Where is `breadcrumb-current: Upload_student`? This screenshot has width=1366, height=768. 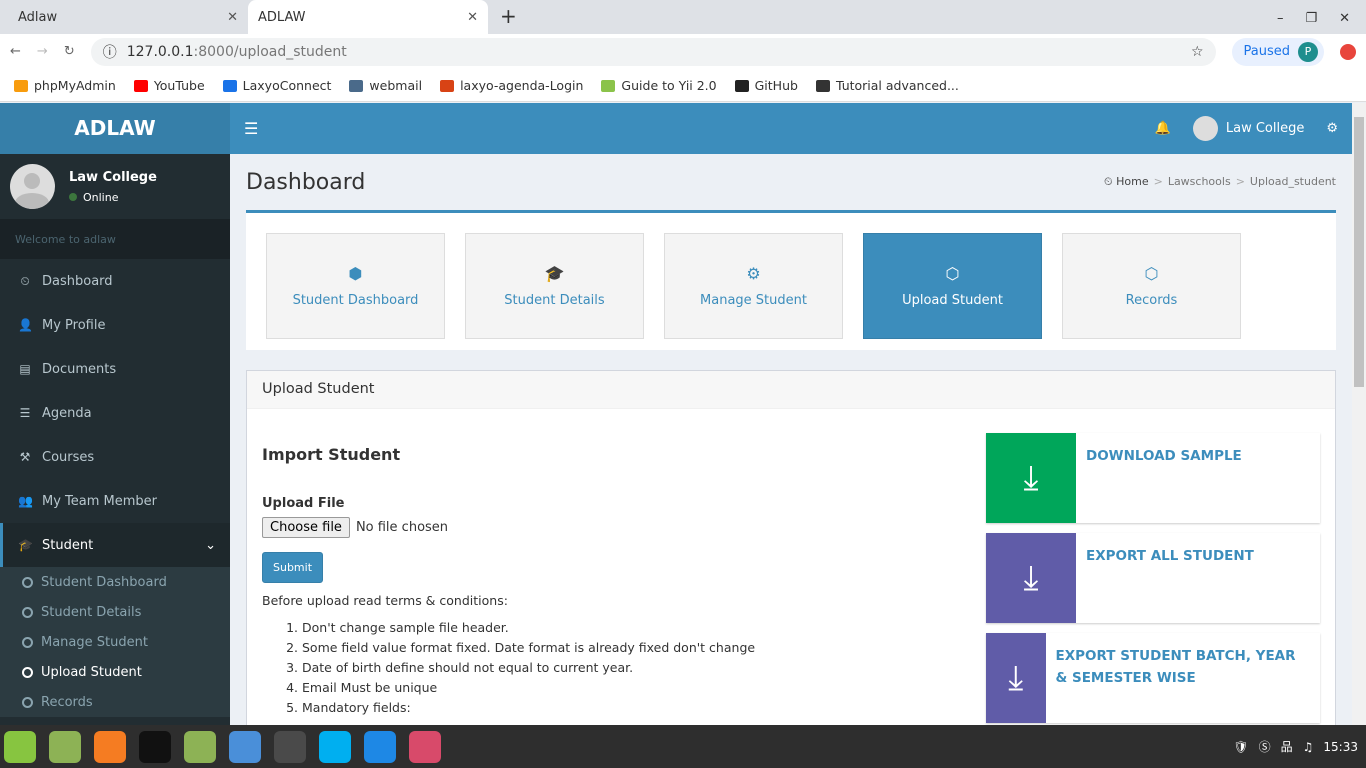 breadcrumb-current: Upload_student is located at coordinates (1292, 181).